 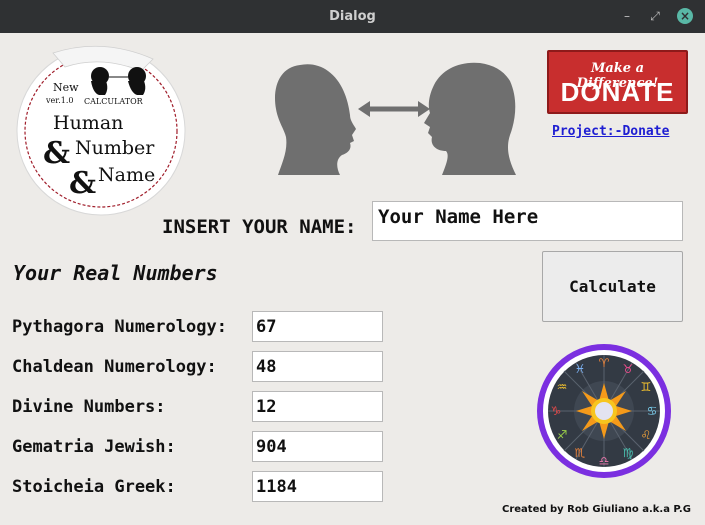 What do you see at coordinates (610, 131) in the screenshot?
I see `donate-project-link: Project:-Donate` at bounding box center [610, 131].